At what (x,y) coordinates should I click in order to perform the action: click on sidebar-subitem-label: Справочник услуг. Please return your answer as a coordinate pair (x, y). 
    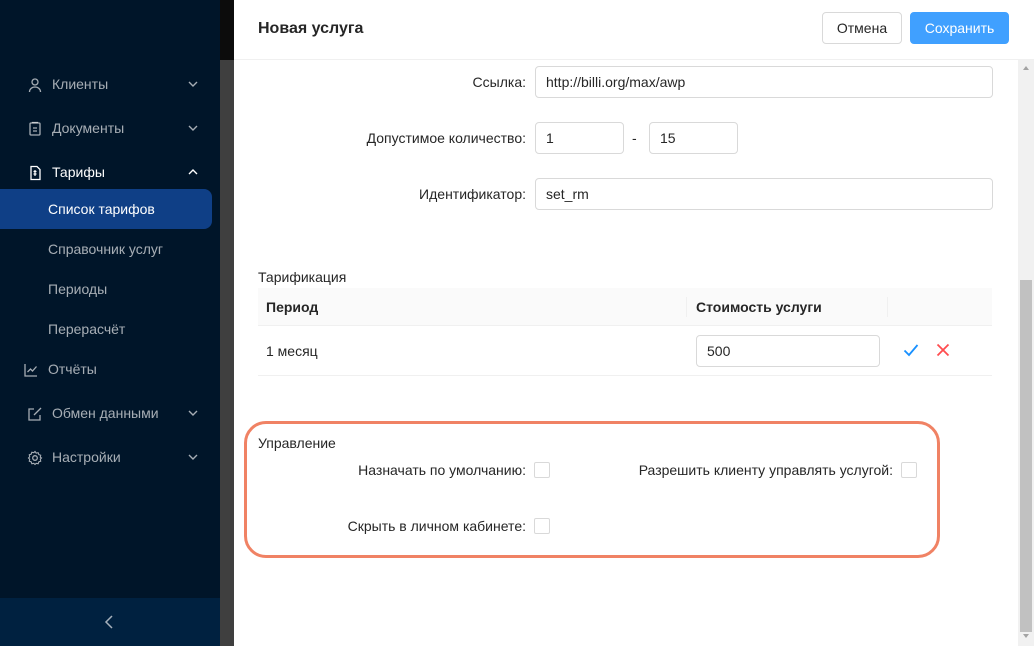
    Looking at the image, I should click on (106, 249).